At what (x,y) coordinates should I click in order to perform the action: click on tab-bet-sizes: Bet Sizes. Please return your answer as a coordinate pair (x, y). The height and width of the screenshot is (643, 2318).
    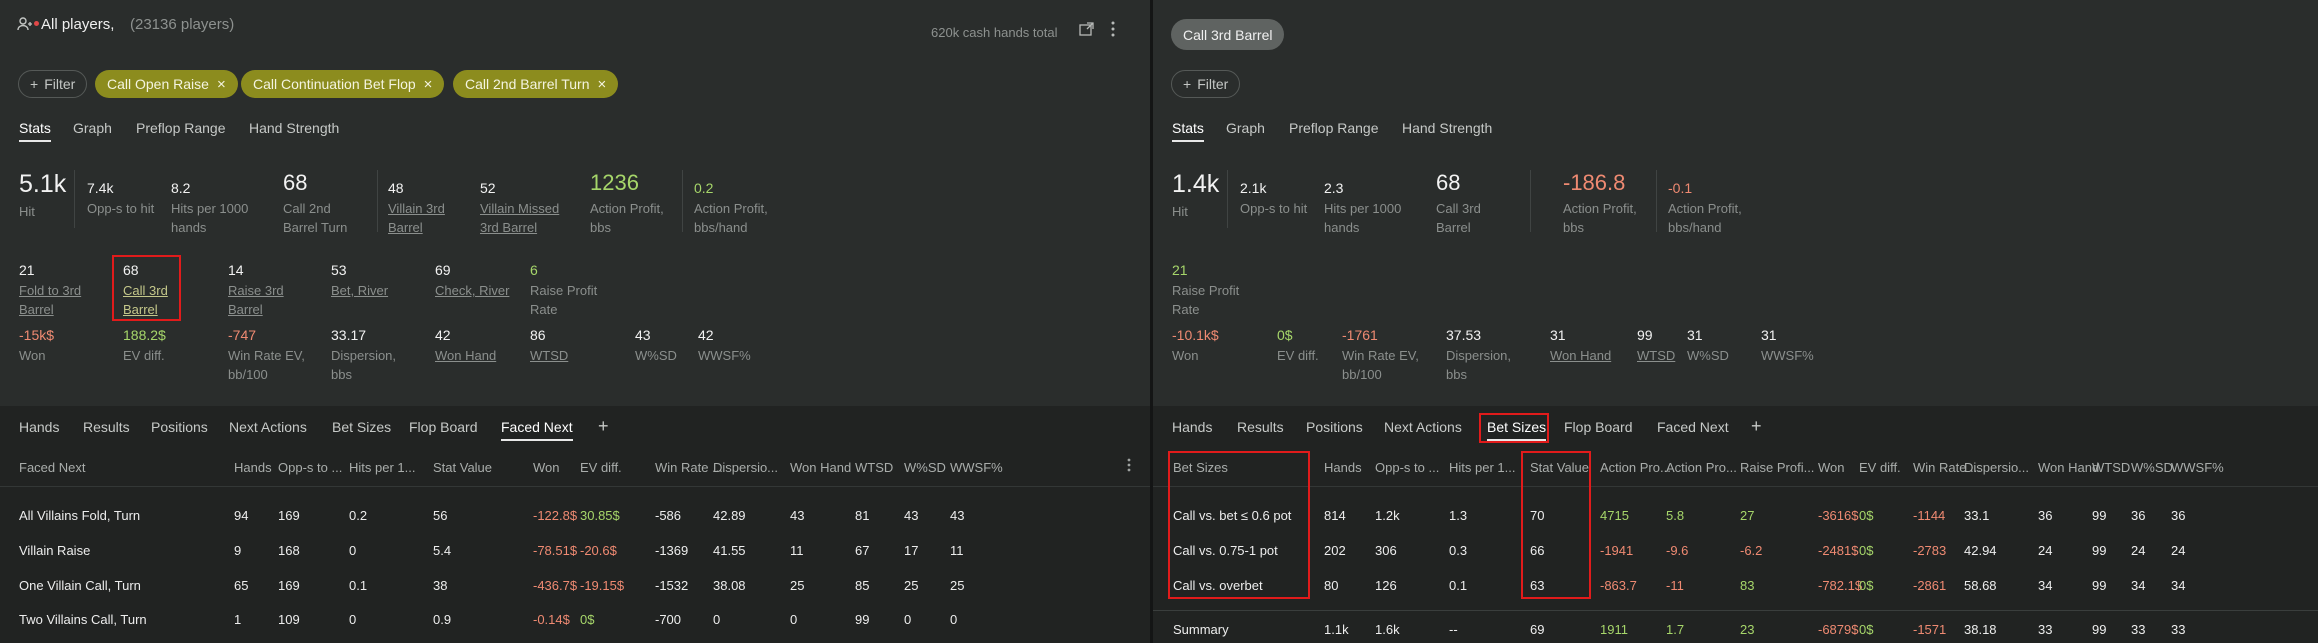
    Looking at the image, I should click on (361, 427).